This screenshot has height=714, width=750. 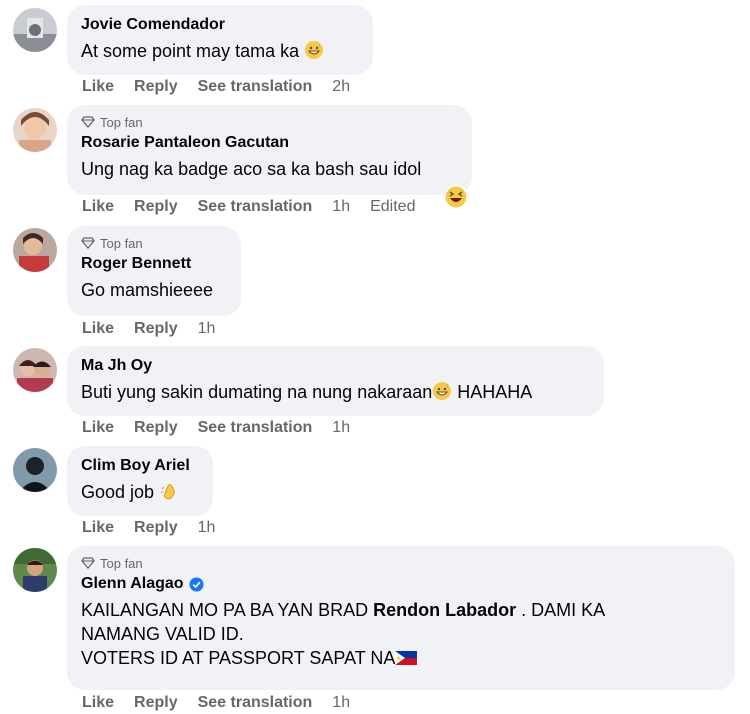 What do you see at coordinates (220, 51) in the screenshot?
I see `comment-text: At some point may tama ka` at bounding box center [220, 51].